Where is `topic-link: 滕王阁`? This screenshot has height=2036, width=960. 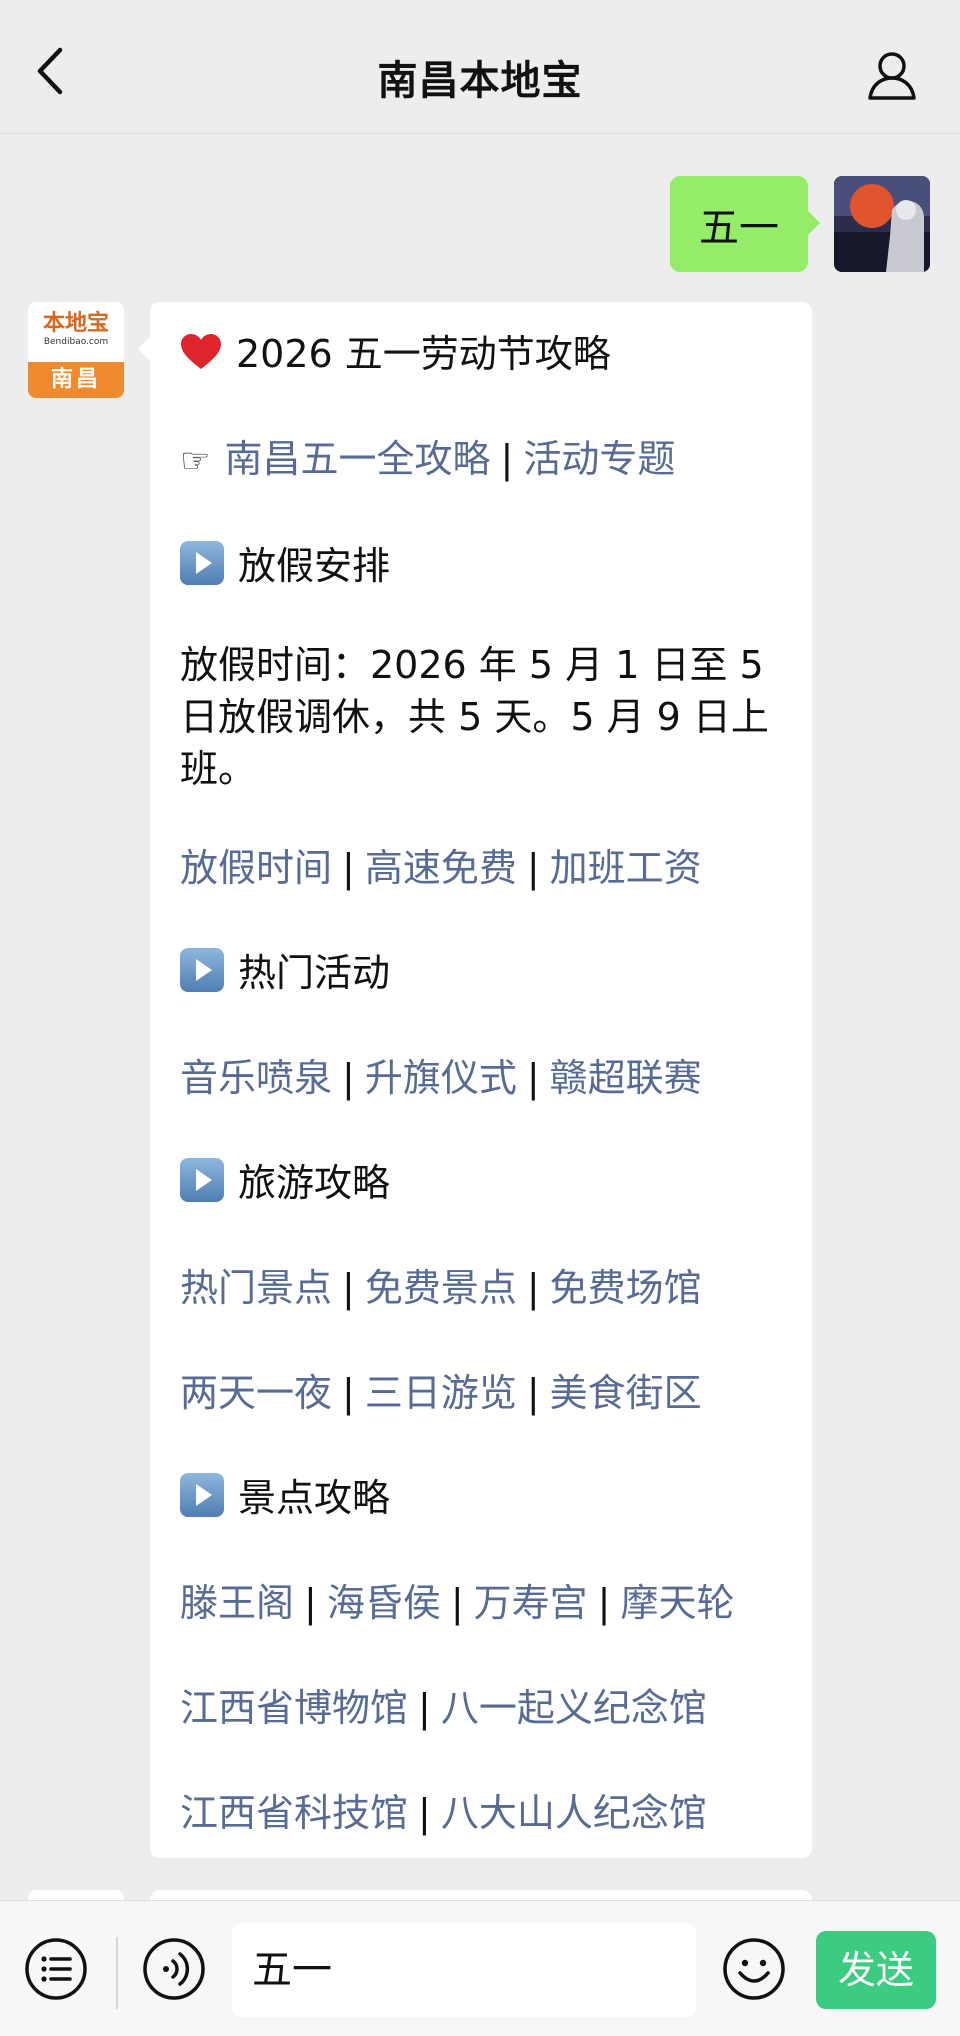 topic-link: 滕王阁 is located at coordinates (237, 1603).